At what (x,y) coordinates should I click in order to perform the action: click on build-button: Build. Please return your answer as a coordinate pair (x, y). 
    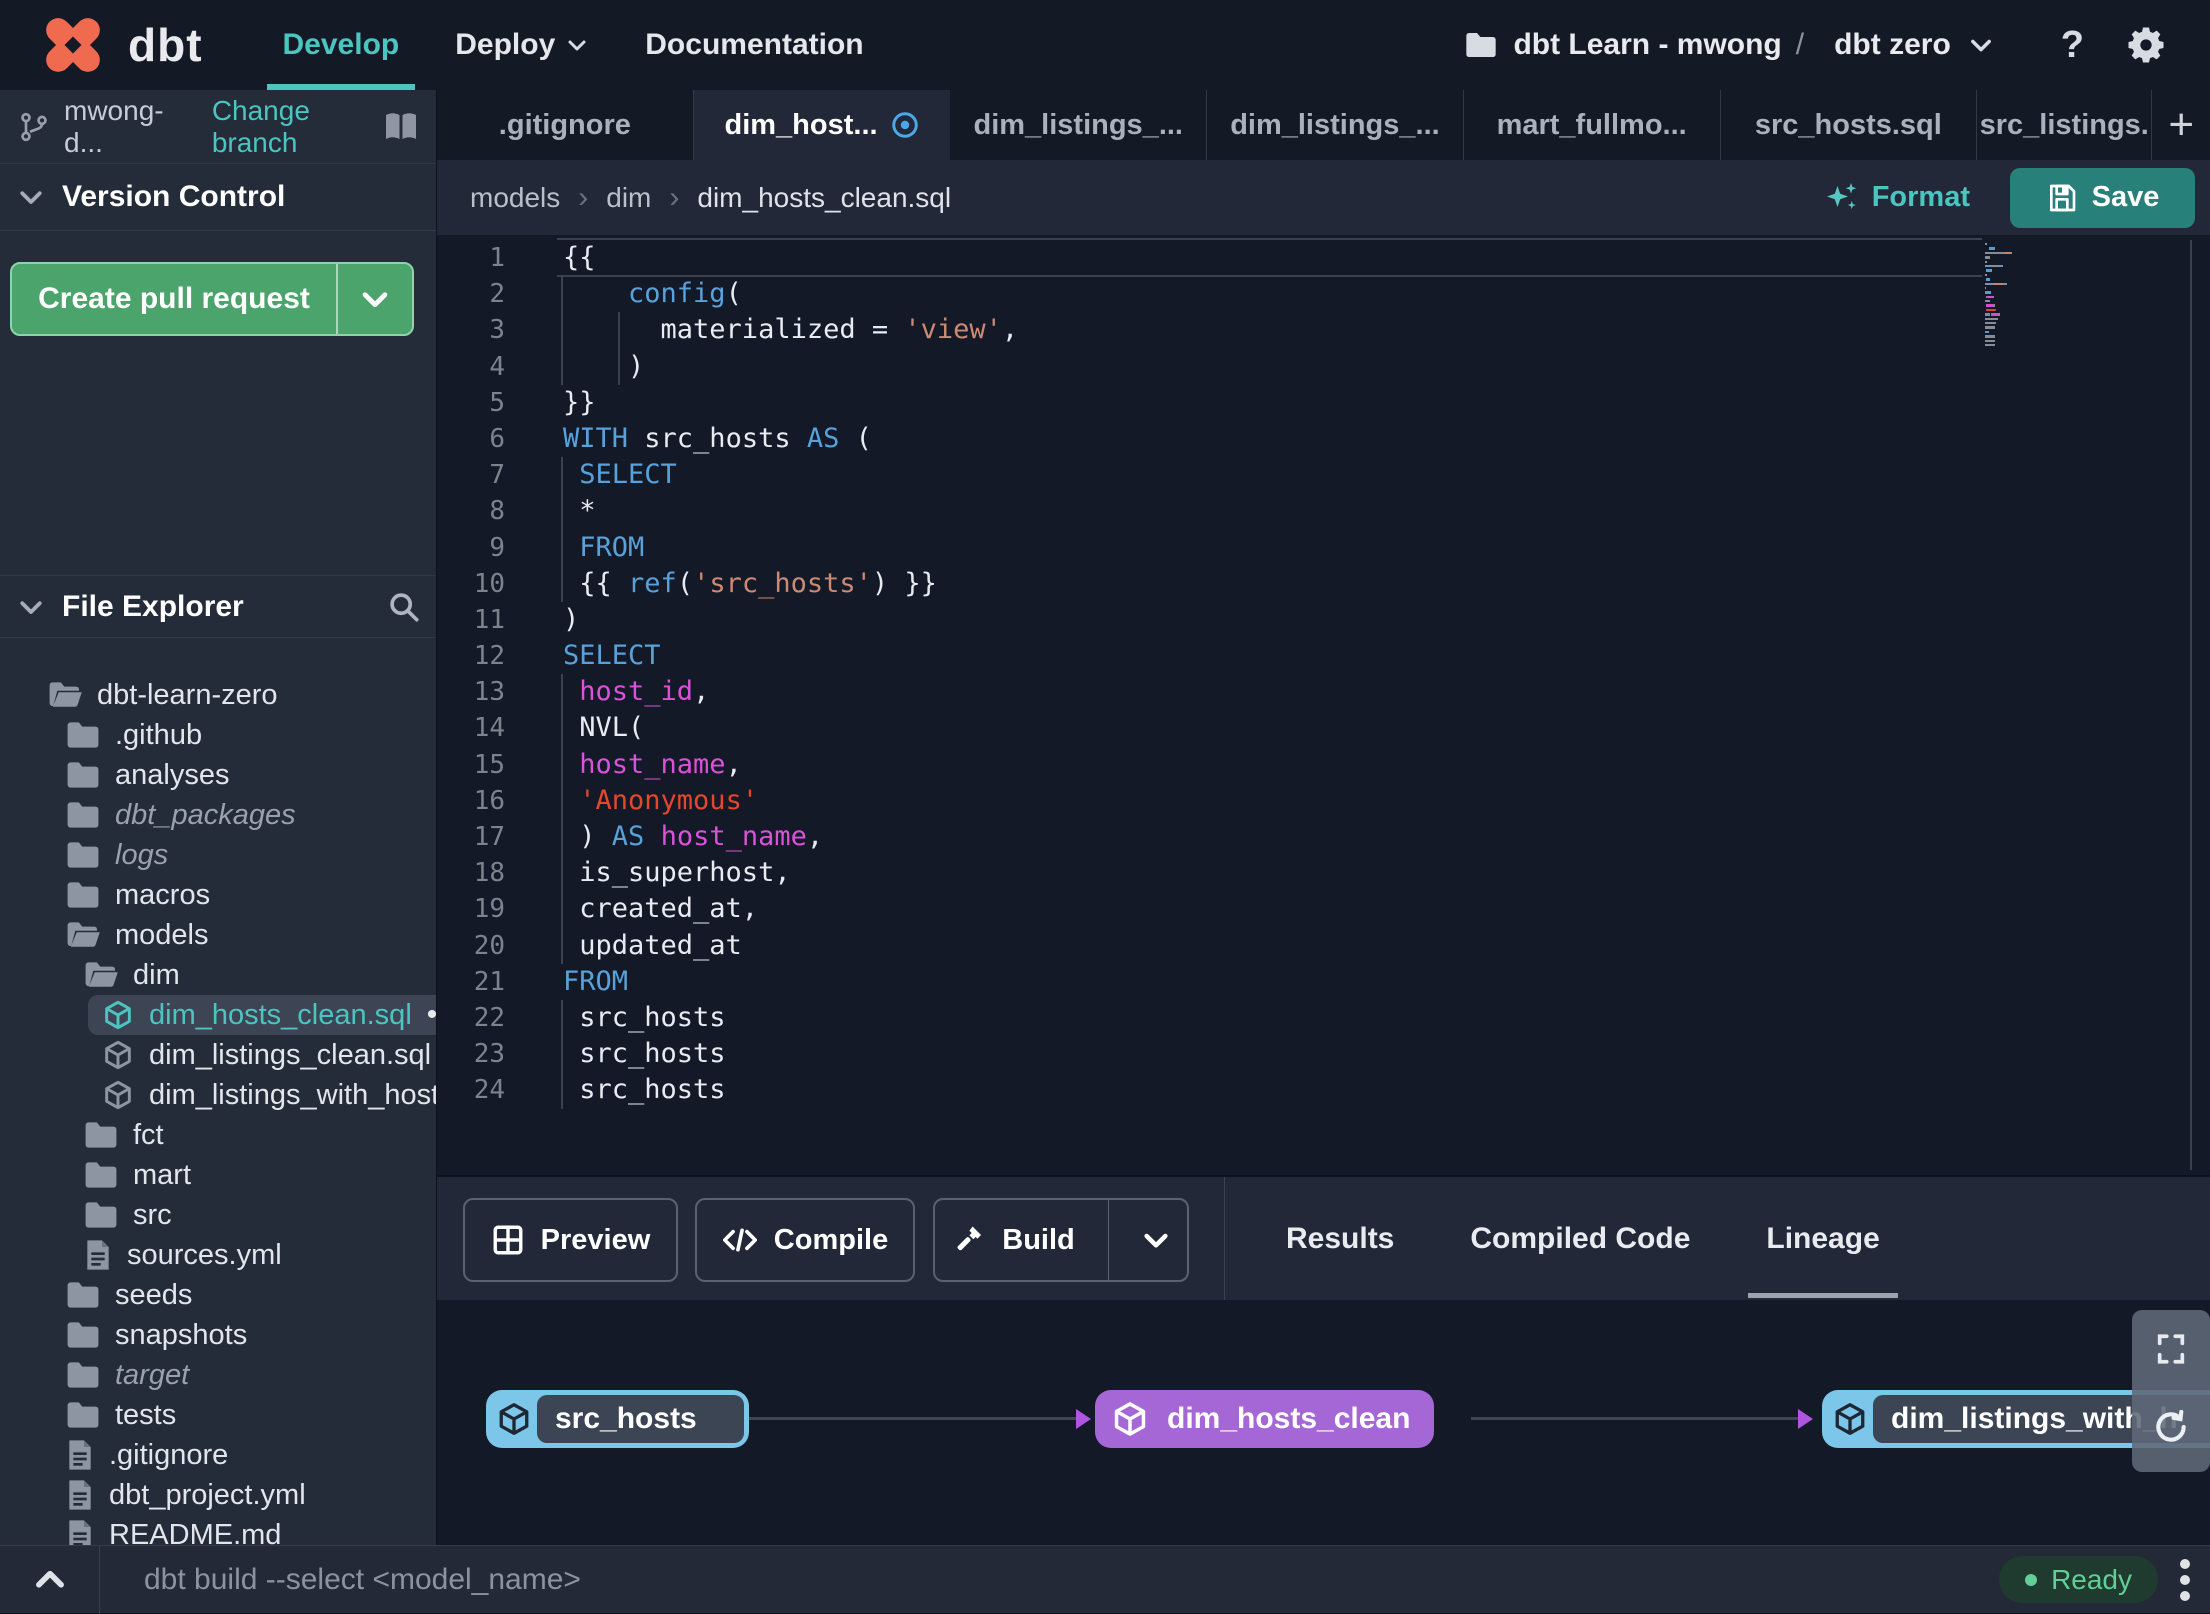
    Looking at the image, I should click on (1061, 1240).